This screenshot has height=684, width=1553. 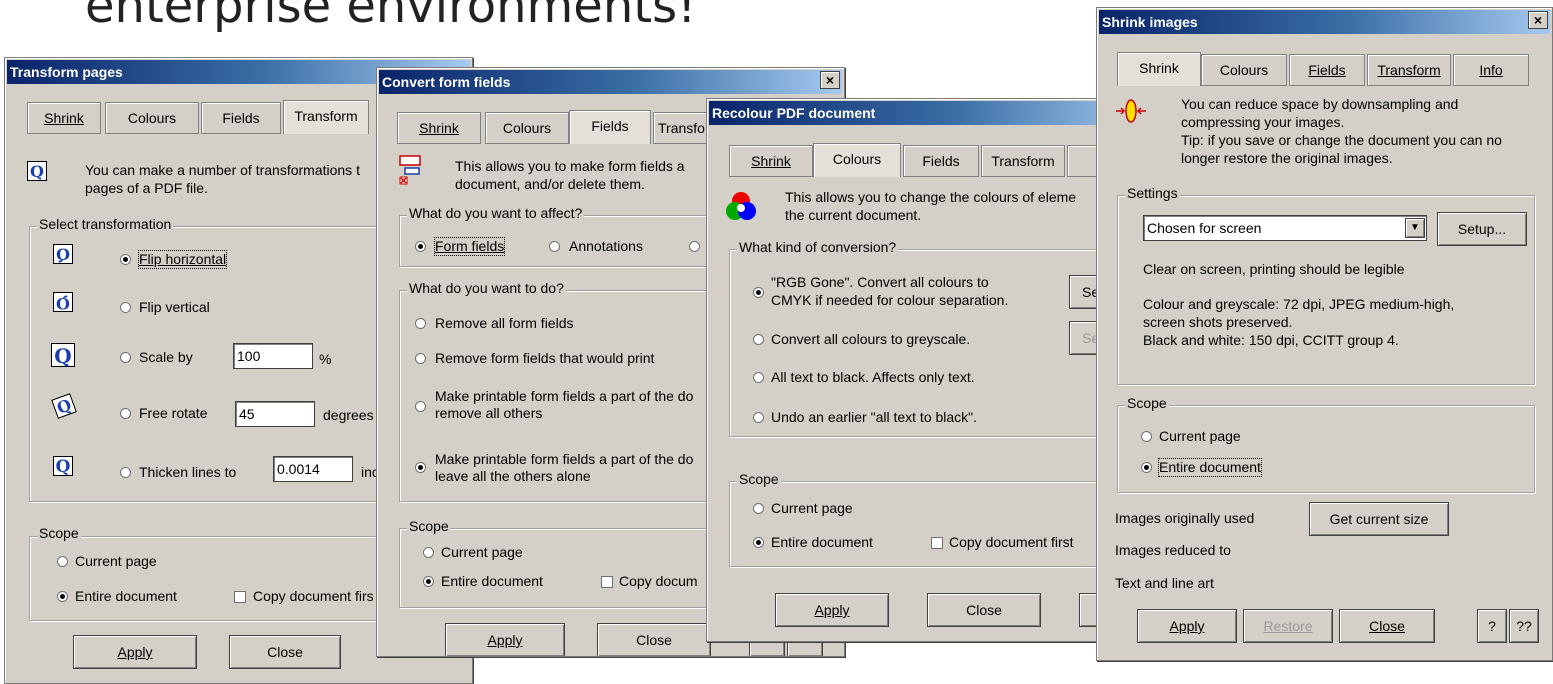 I want to click on recolour-current-page-radio, so click(x=758, y=508).